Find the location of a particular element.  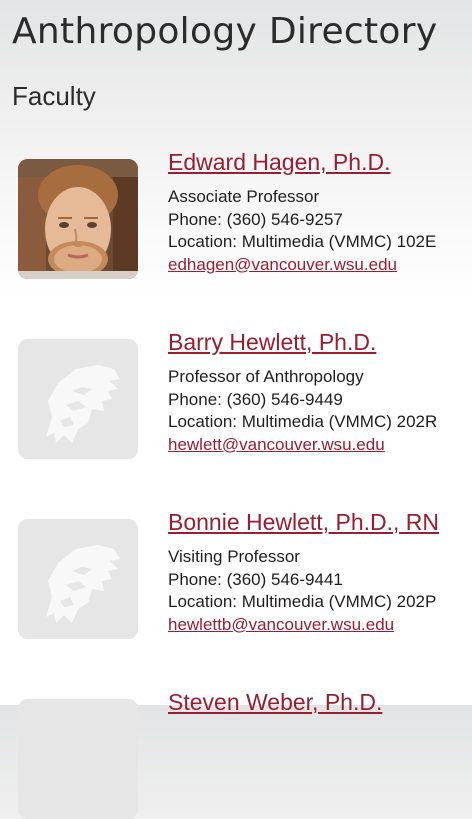

faculty-email-link: hewlett@vancouver.wsu.edu is located at coordinates (276, 445).